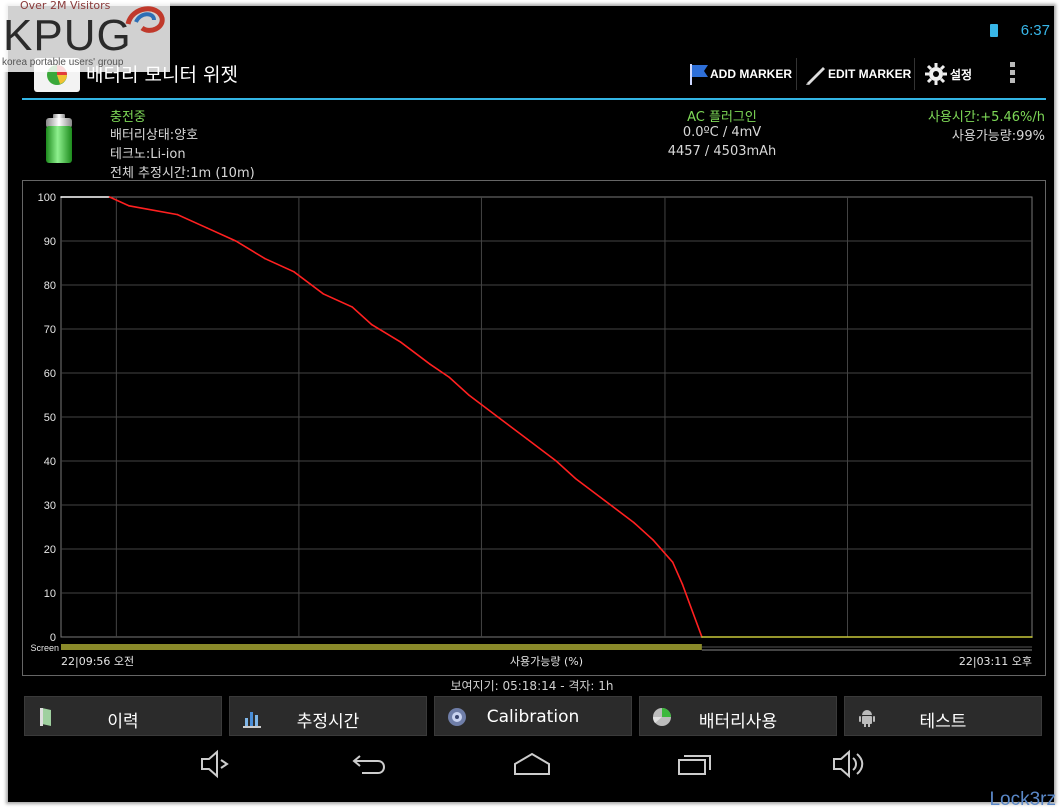 The image size is (1064, 811). Describe the element at coordinates (1035, 30) in the screenshot. I see `status-time: 6:37` at that location.